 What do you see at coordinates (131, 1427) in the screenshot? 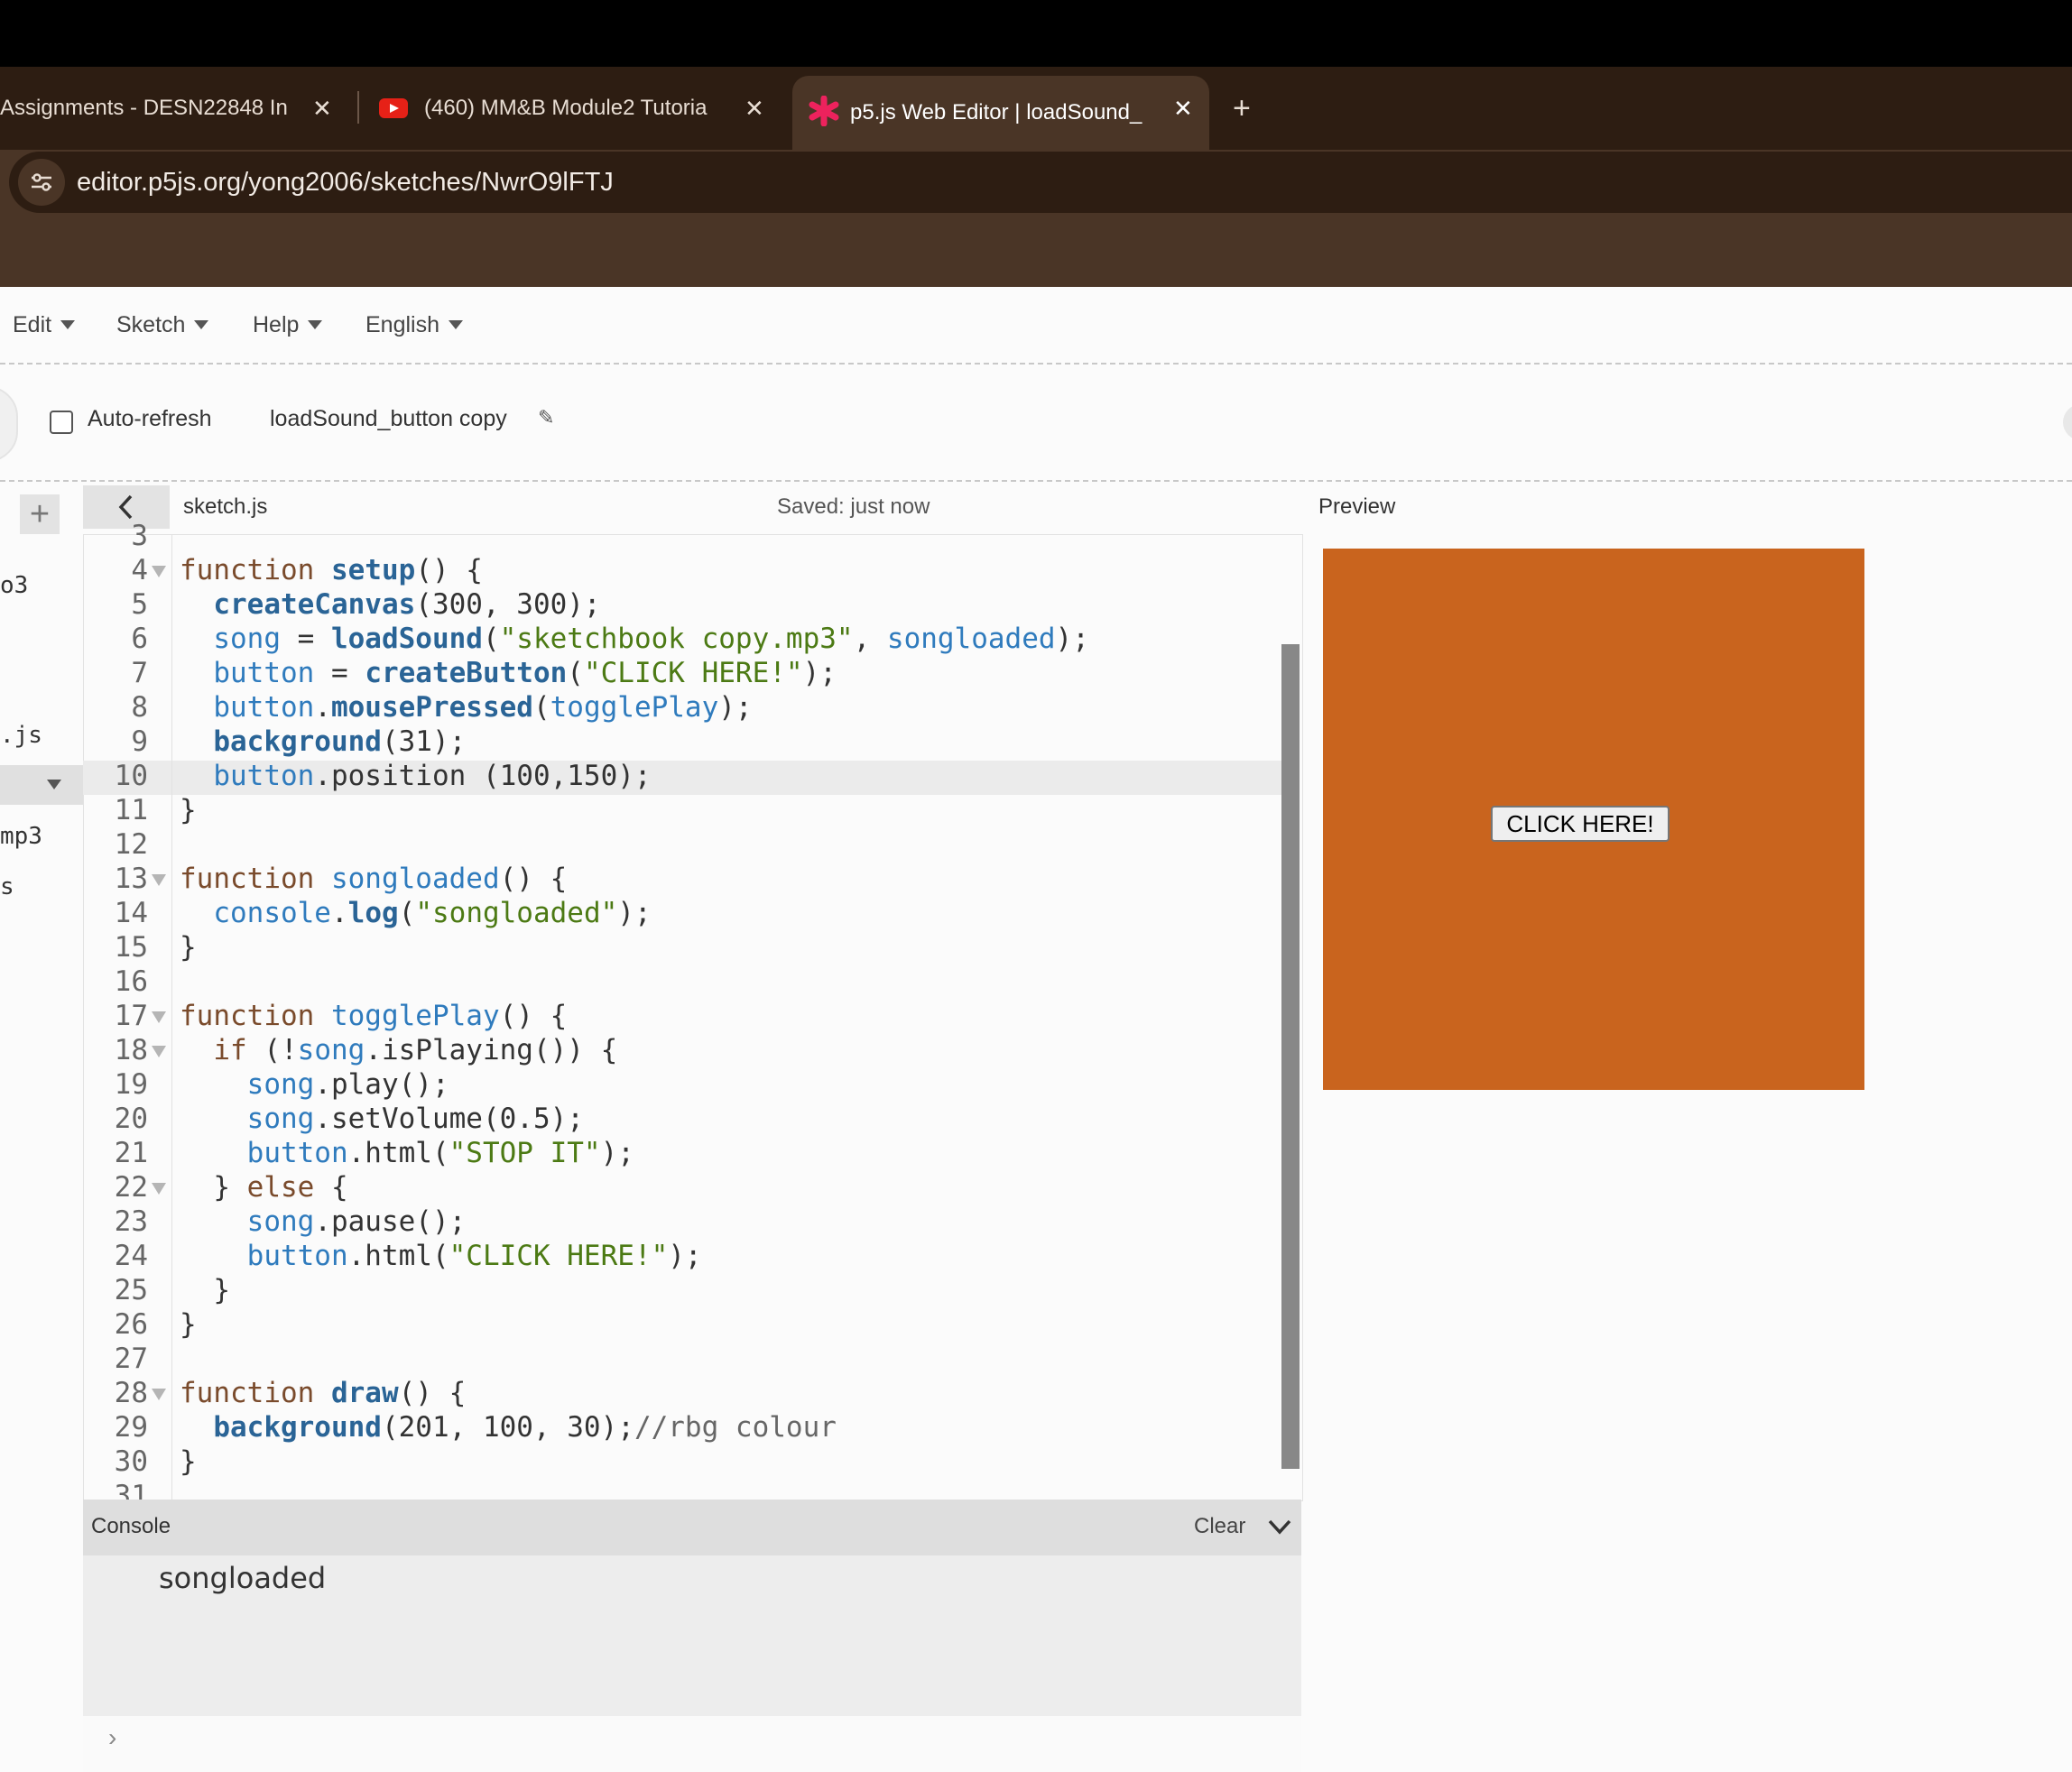
I see `line-number: 29` at bounding box center [131, 1427].